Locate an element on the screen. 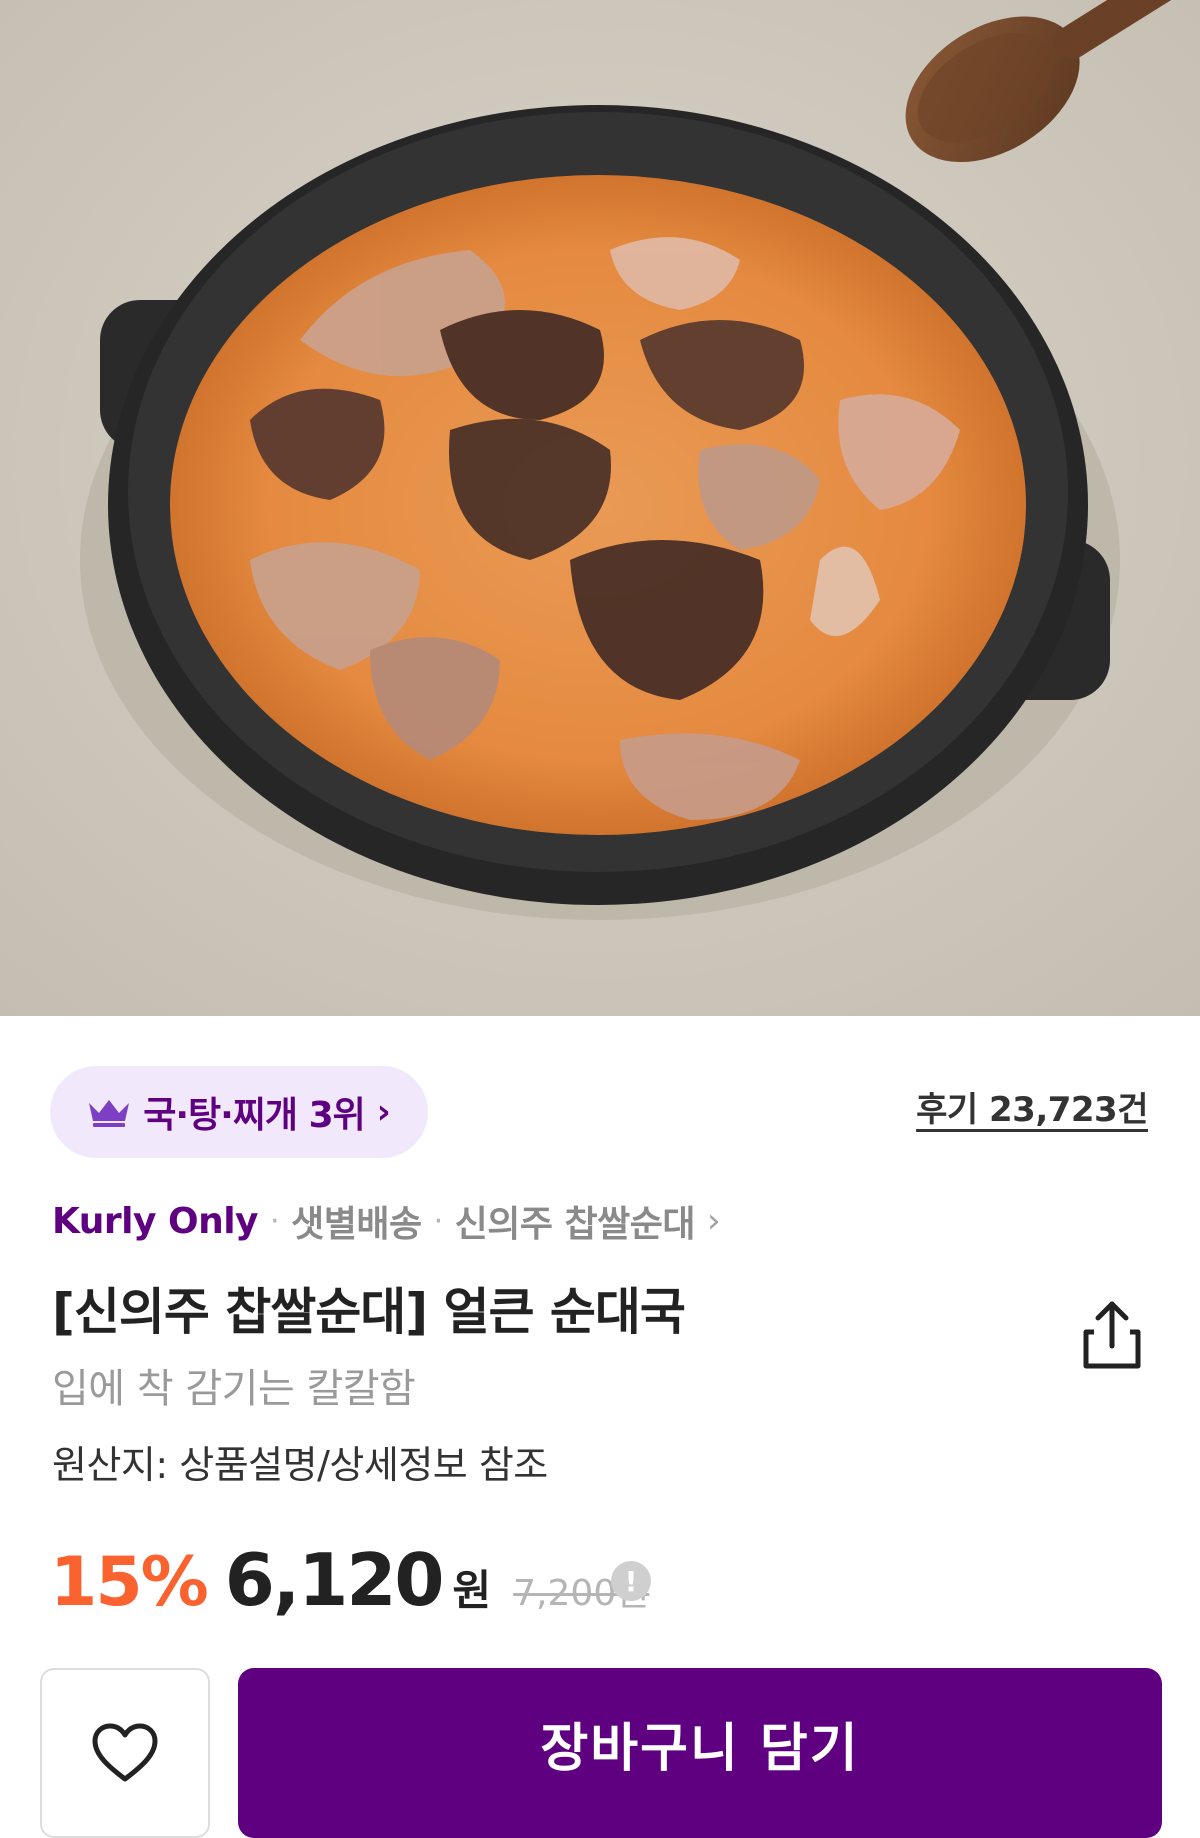  wishlist-button is located at coordinates (125, 1753).